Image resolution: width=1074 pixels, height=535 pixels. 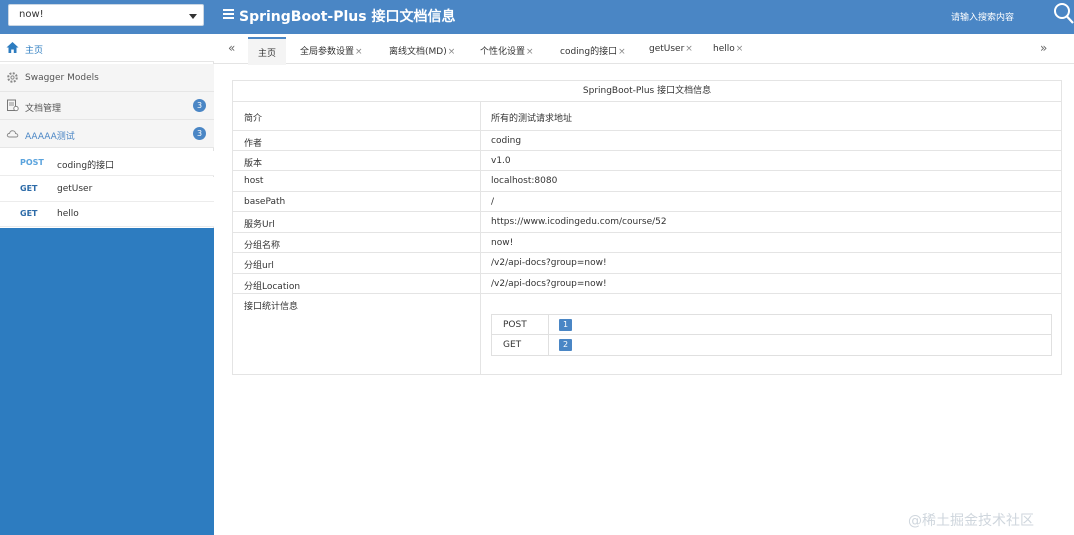 What do you see at coordinates (724, 49) in the screenshot?
I see `tab-label: hello` at bounding box center [724, 49].